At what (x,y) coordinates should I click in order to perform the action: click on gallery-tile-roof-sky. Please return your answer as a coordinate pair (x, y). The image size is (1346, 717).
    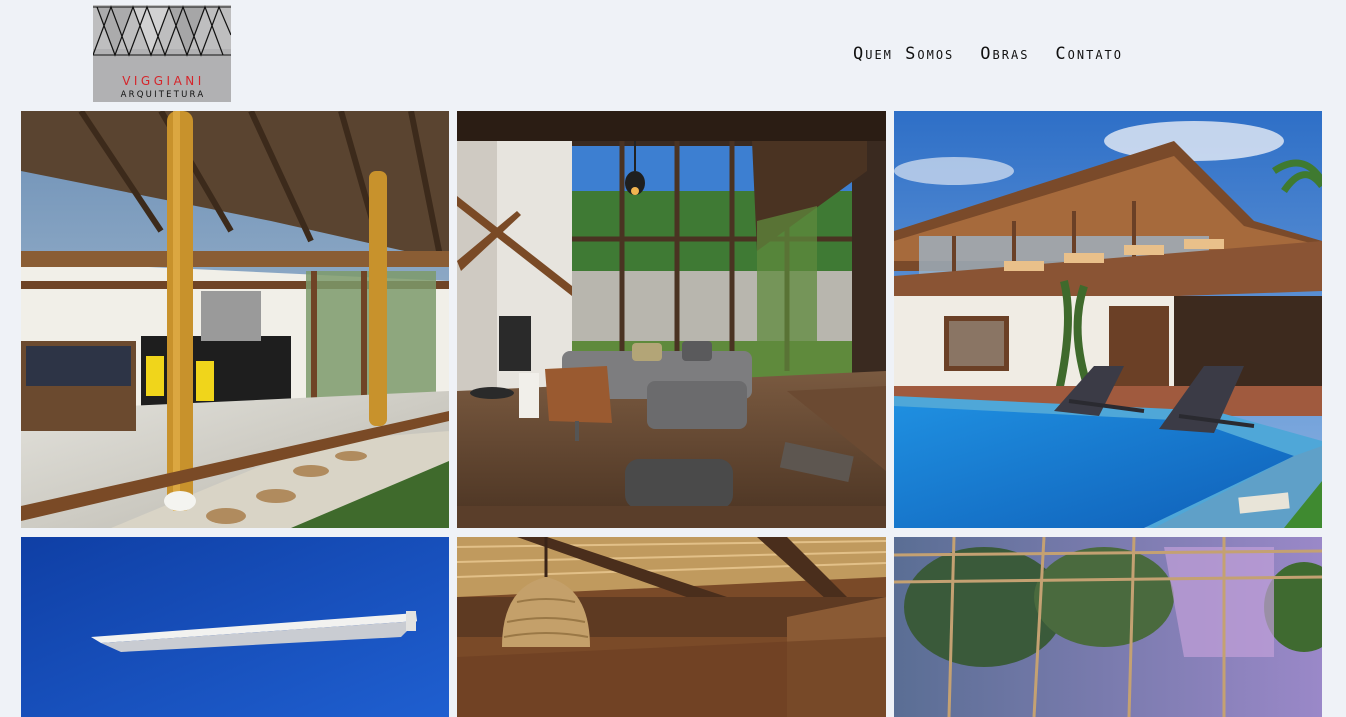
    Looking at the image, I should click on (235, 627).